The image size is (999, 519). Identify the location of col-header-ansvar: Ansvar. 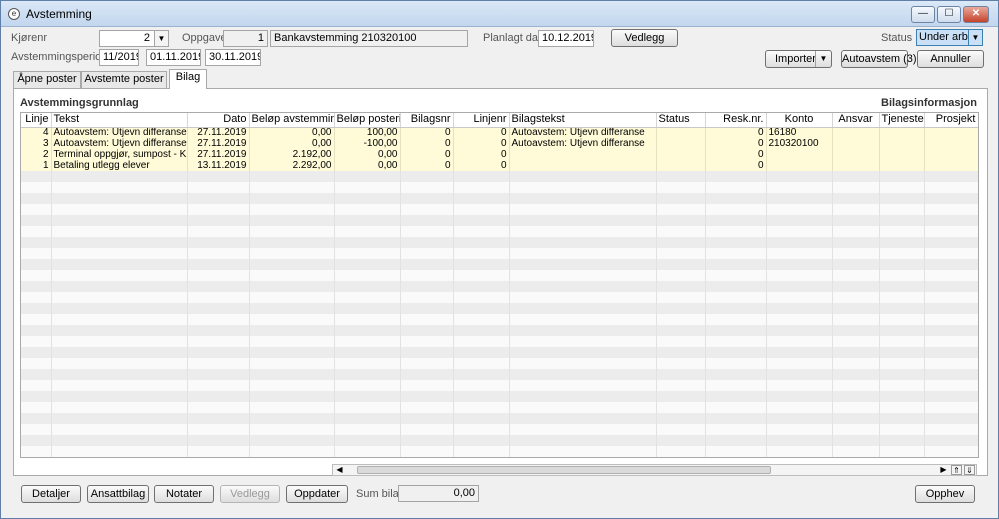
(856, 120).